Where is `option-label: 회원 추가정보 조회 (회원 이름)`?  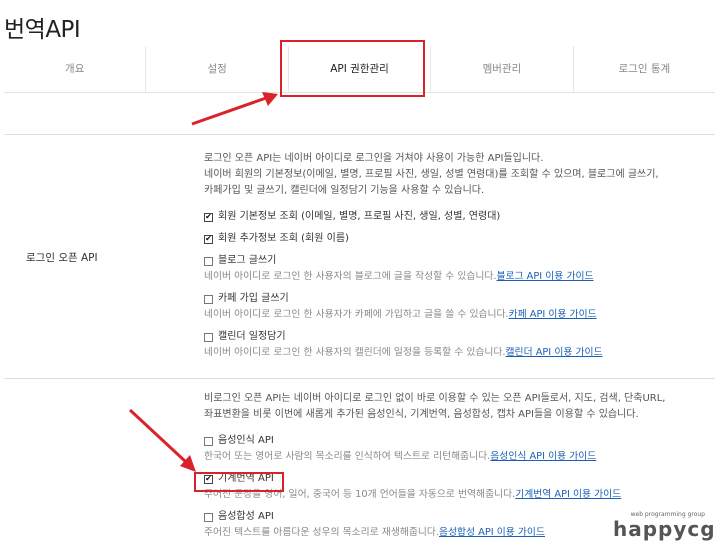
option-label: 회원 추가정보 조회 (회원 이름) is located at coordinates (283, 238).